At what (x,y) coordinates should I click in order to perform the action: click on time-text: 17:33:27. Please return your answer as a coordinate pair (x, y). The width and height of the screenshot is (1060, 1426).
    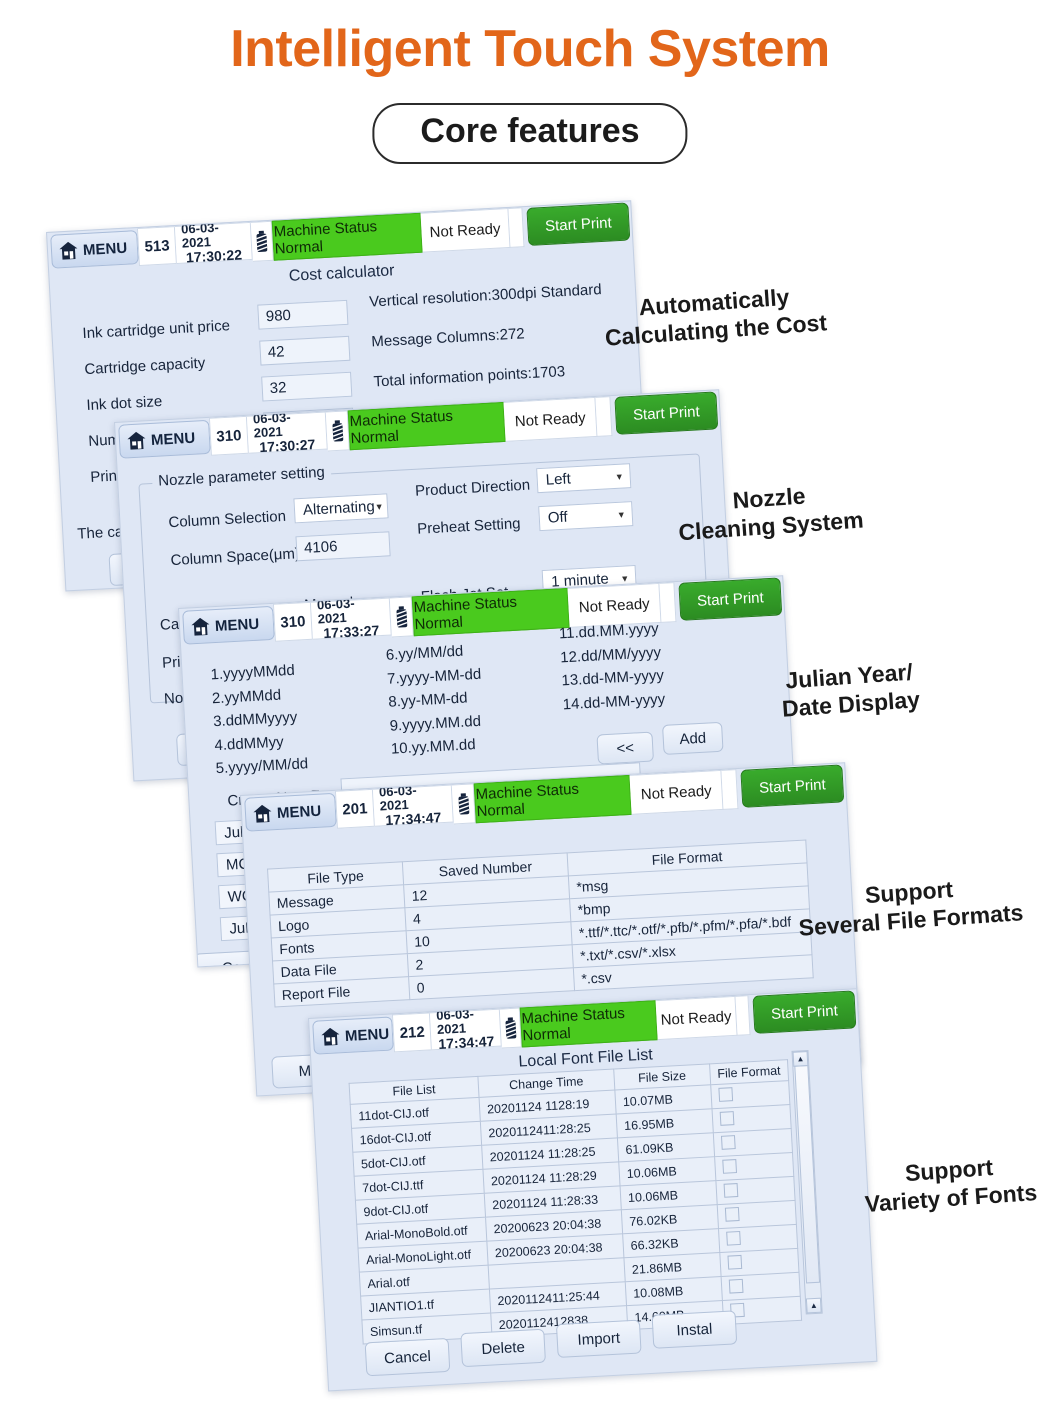
    Looking at the image, I should click on (351, 632).